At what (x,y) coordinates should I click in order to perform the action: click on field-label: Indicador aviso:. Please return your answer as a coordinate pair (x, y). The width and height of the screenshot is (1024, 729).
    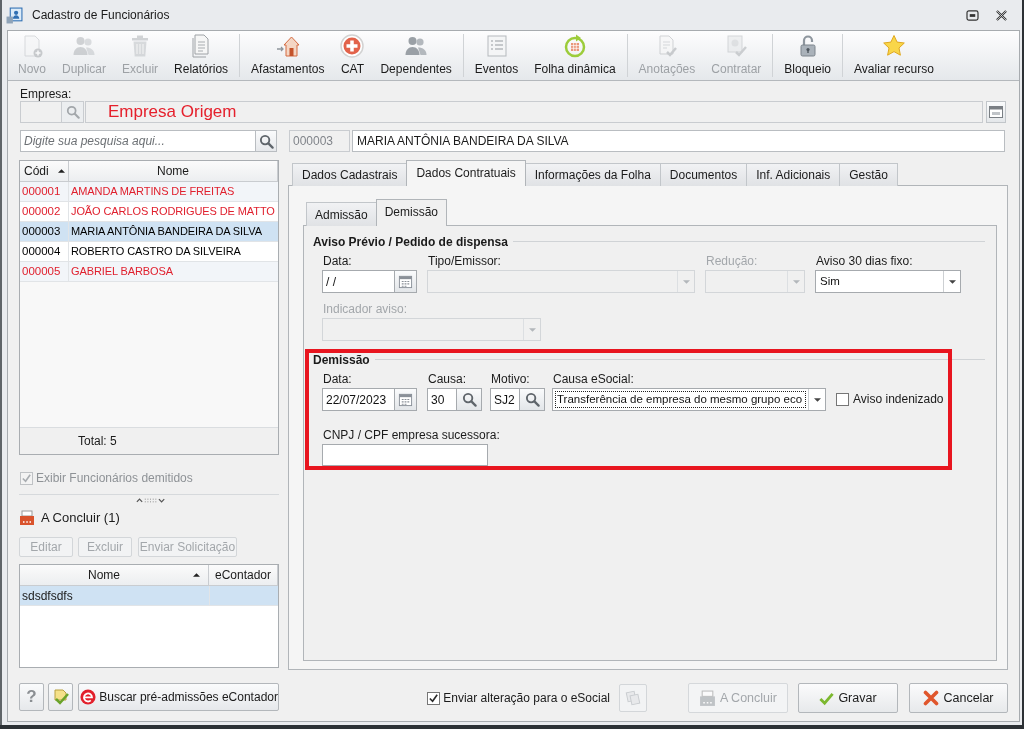
    Looking at the image, I should click on (365, 309).